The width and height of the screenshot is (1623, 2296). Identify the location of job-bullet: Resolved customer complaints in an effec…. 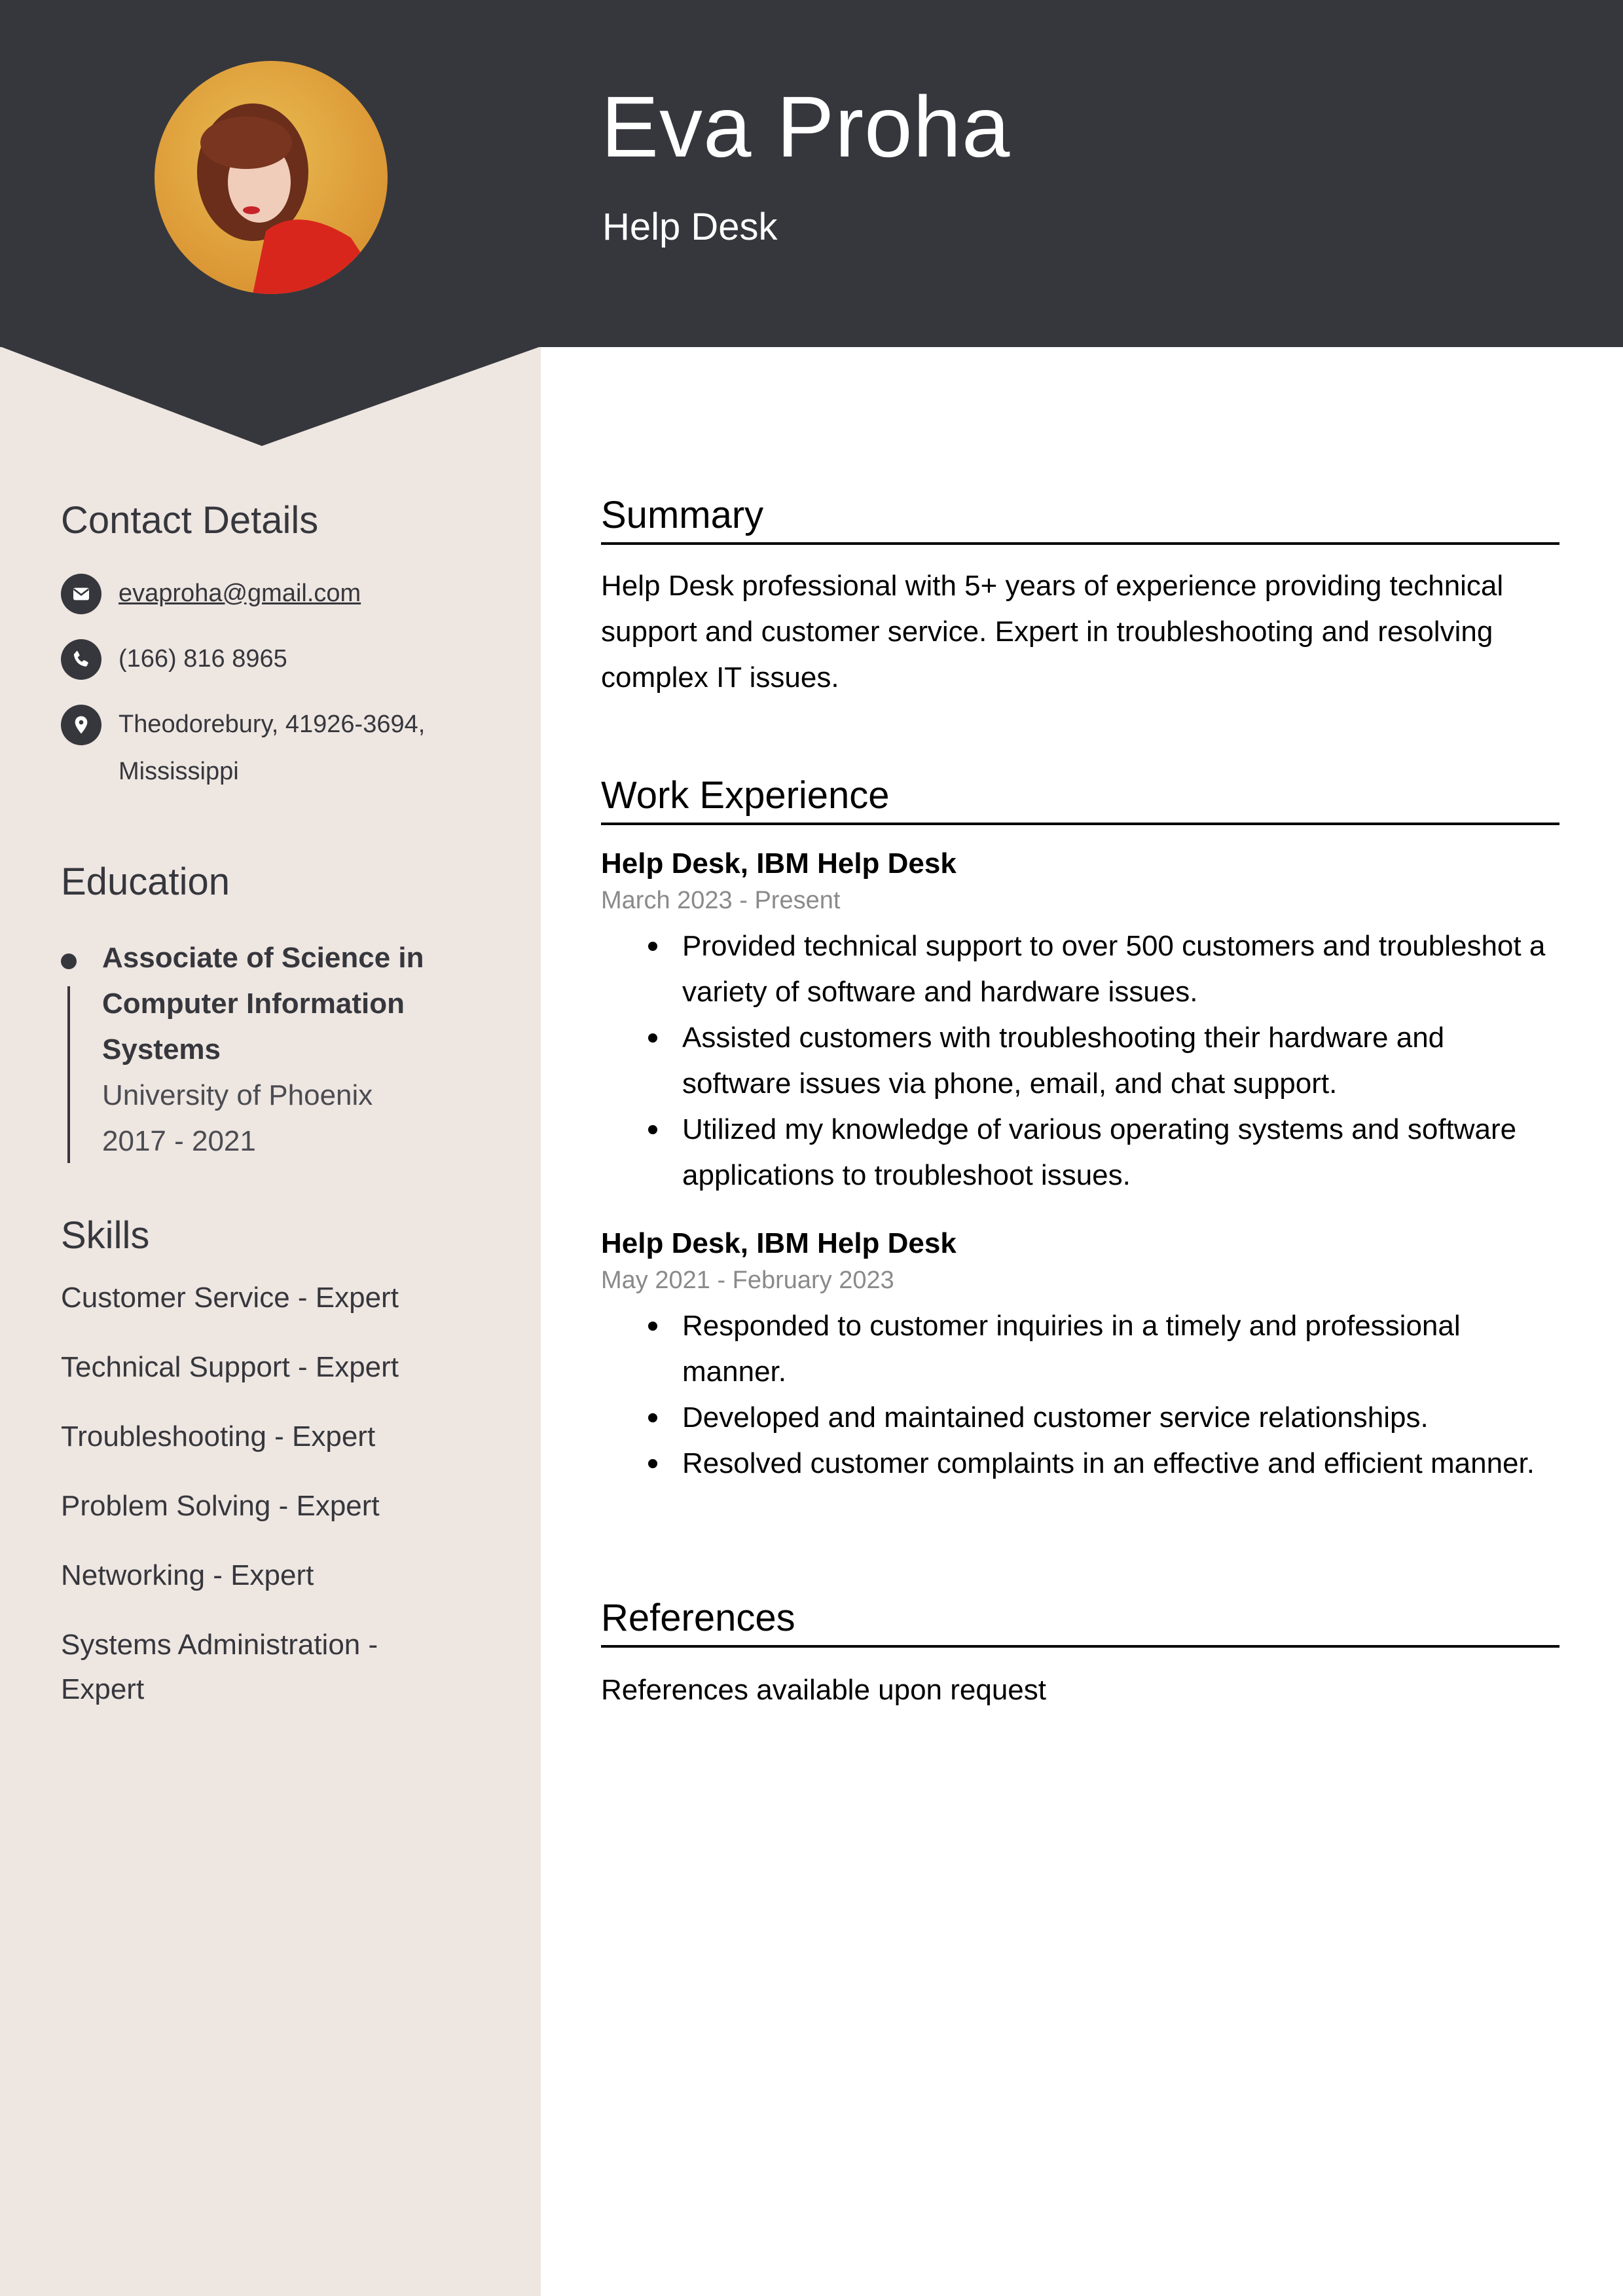
(1103, 1464).